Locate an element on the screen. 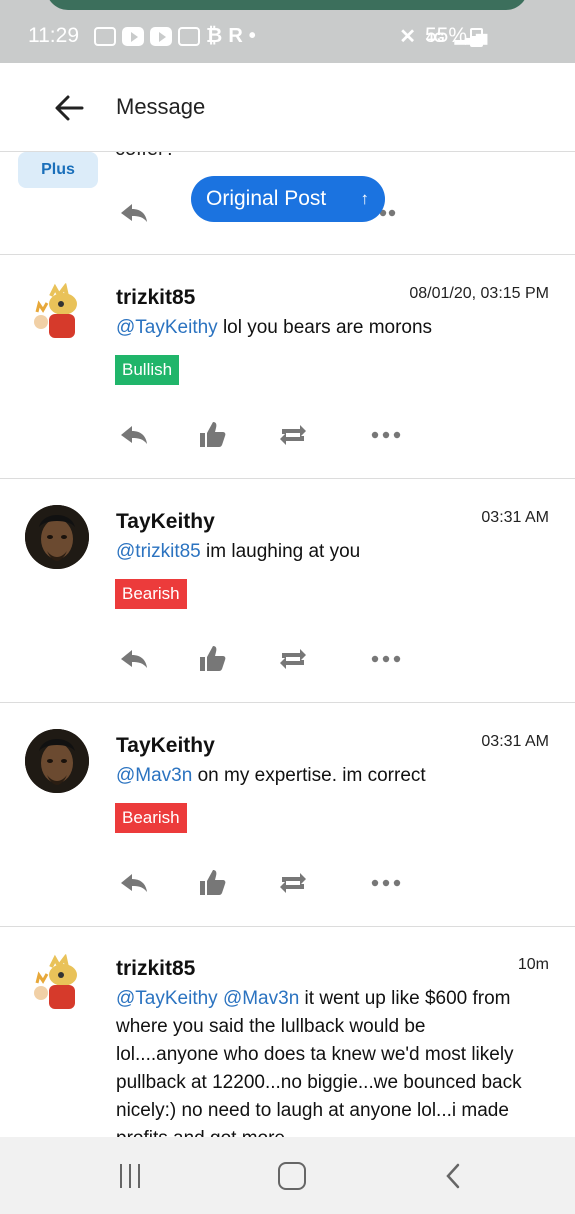 The image size is (575, 1214). plus-badge: Plus is located at coordinates (58, 170).